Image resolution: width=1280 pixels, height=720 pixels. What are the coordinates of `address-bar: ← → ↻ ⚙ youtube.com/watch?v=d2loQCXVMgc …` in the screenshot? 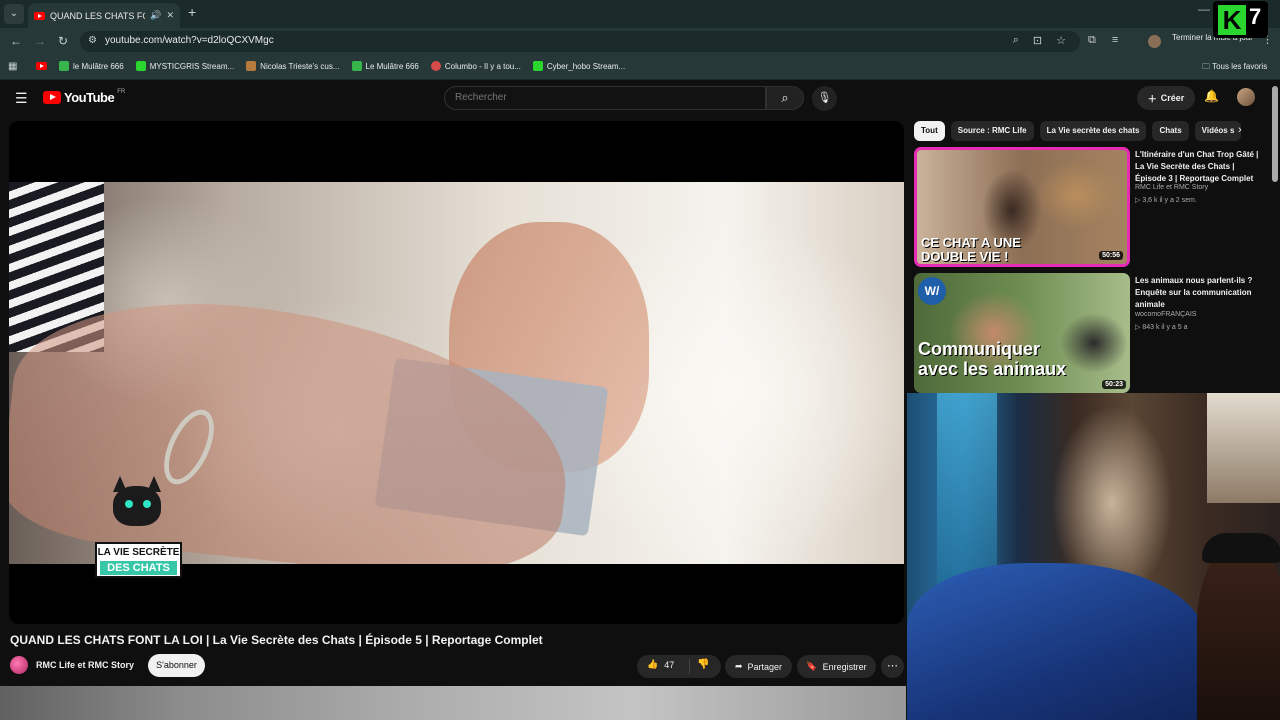 It's located at (640, 41).